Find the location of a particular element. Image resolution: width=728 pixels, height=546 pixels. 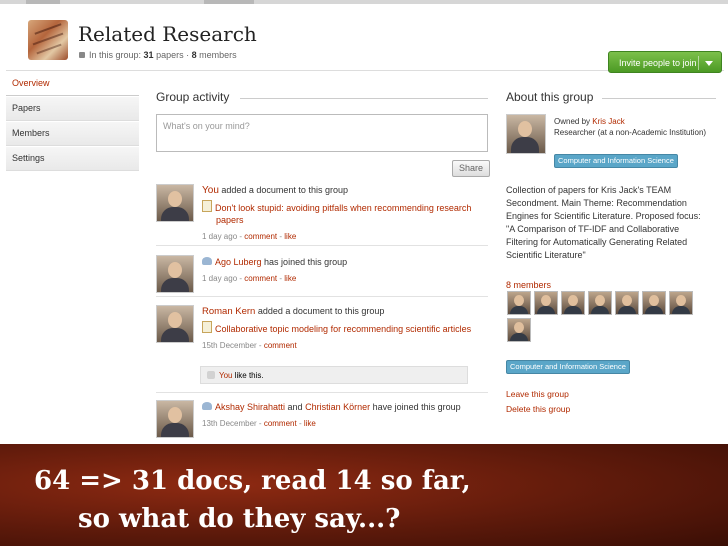

caption-line-2: so what do they say...? is located at coordinates (239, 519).